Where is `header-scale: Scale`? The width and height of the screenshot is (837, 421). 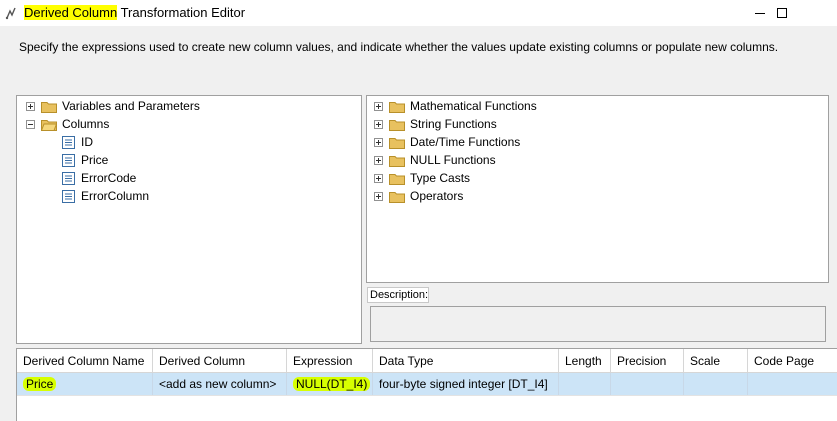 header-scale: Scale is located at coordinates (716, 361).